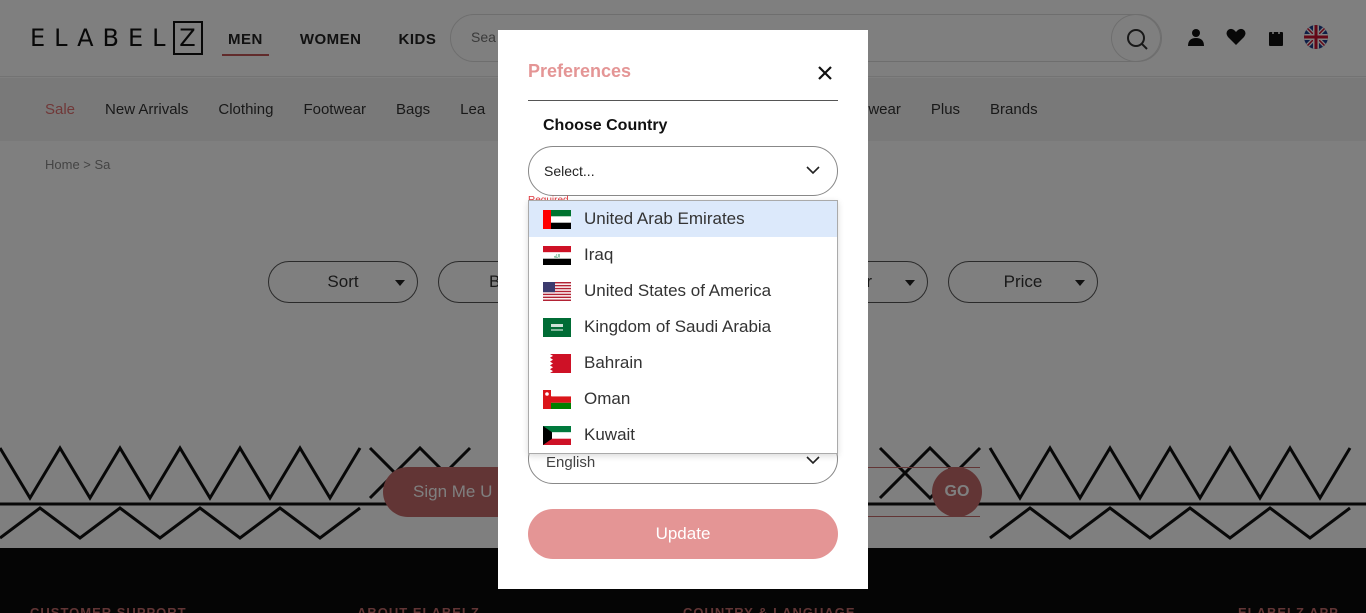  I want to click on svg-text: الله, so click(557, 256).